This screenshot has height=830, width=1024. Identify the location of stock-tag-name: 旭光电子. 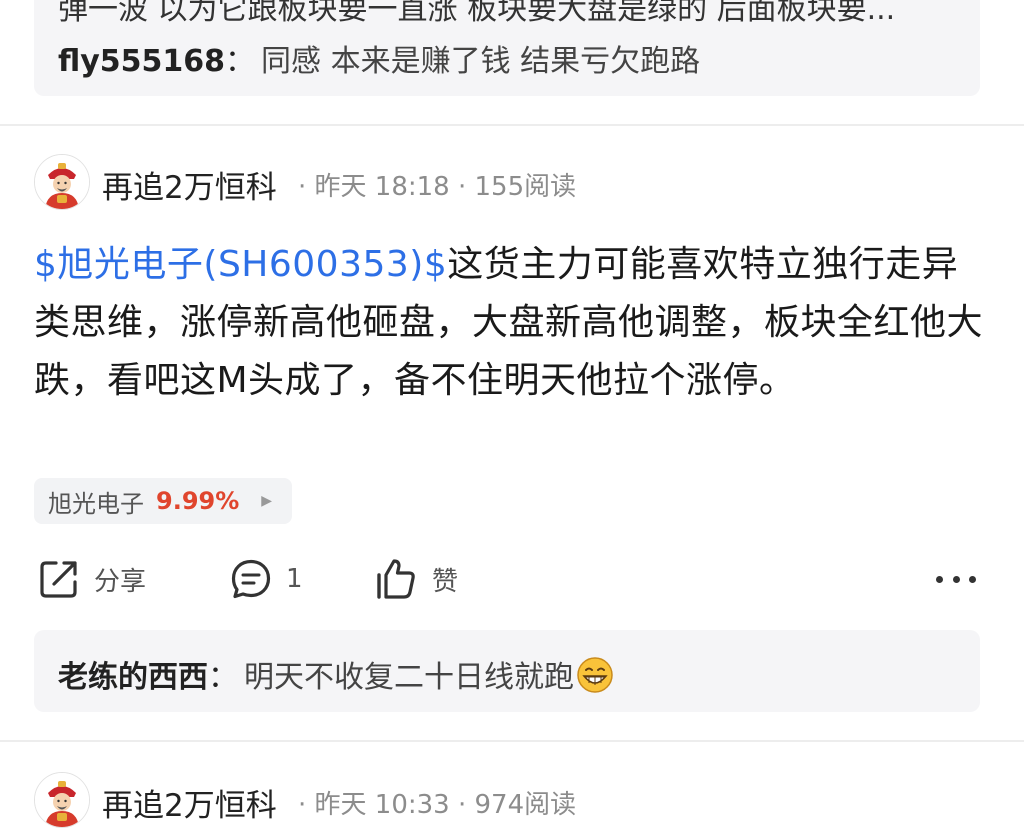
(96, 503).